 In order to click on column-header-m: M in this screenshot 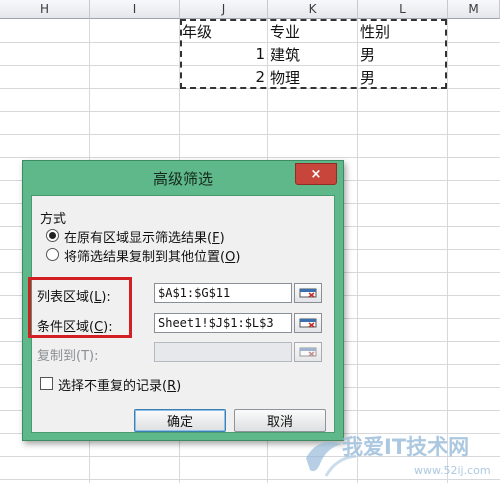, I will do `click(474, 9)`.